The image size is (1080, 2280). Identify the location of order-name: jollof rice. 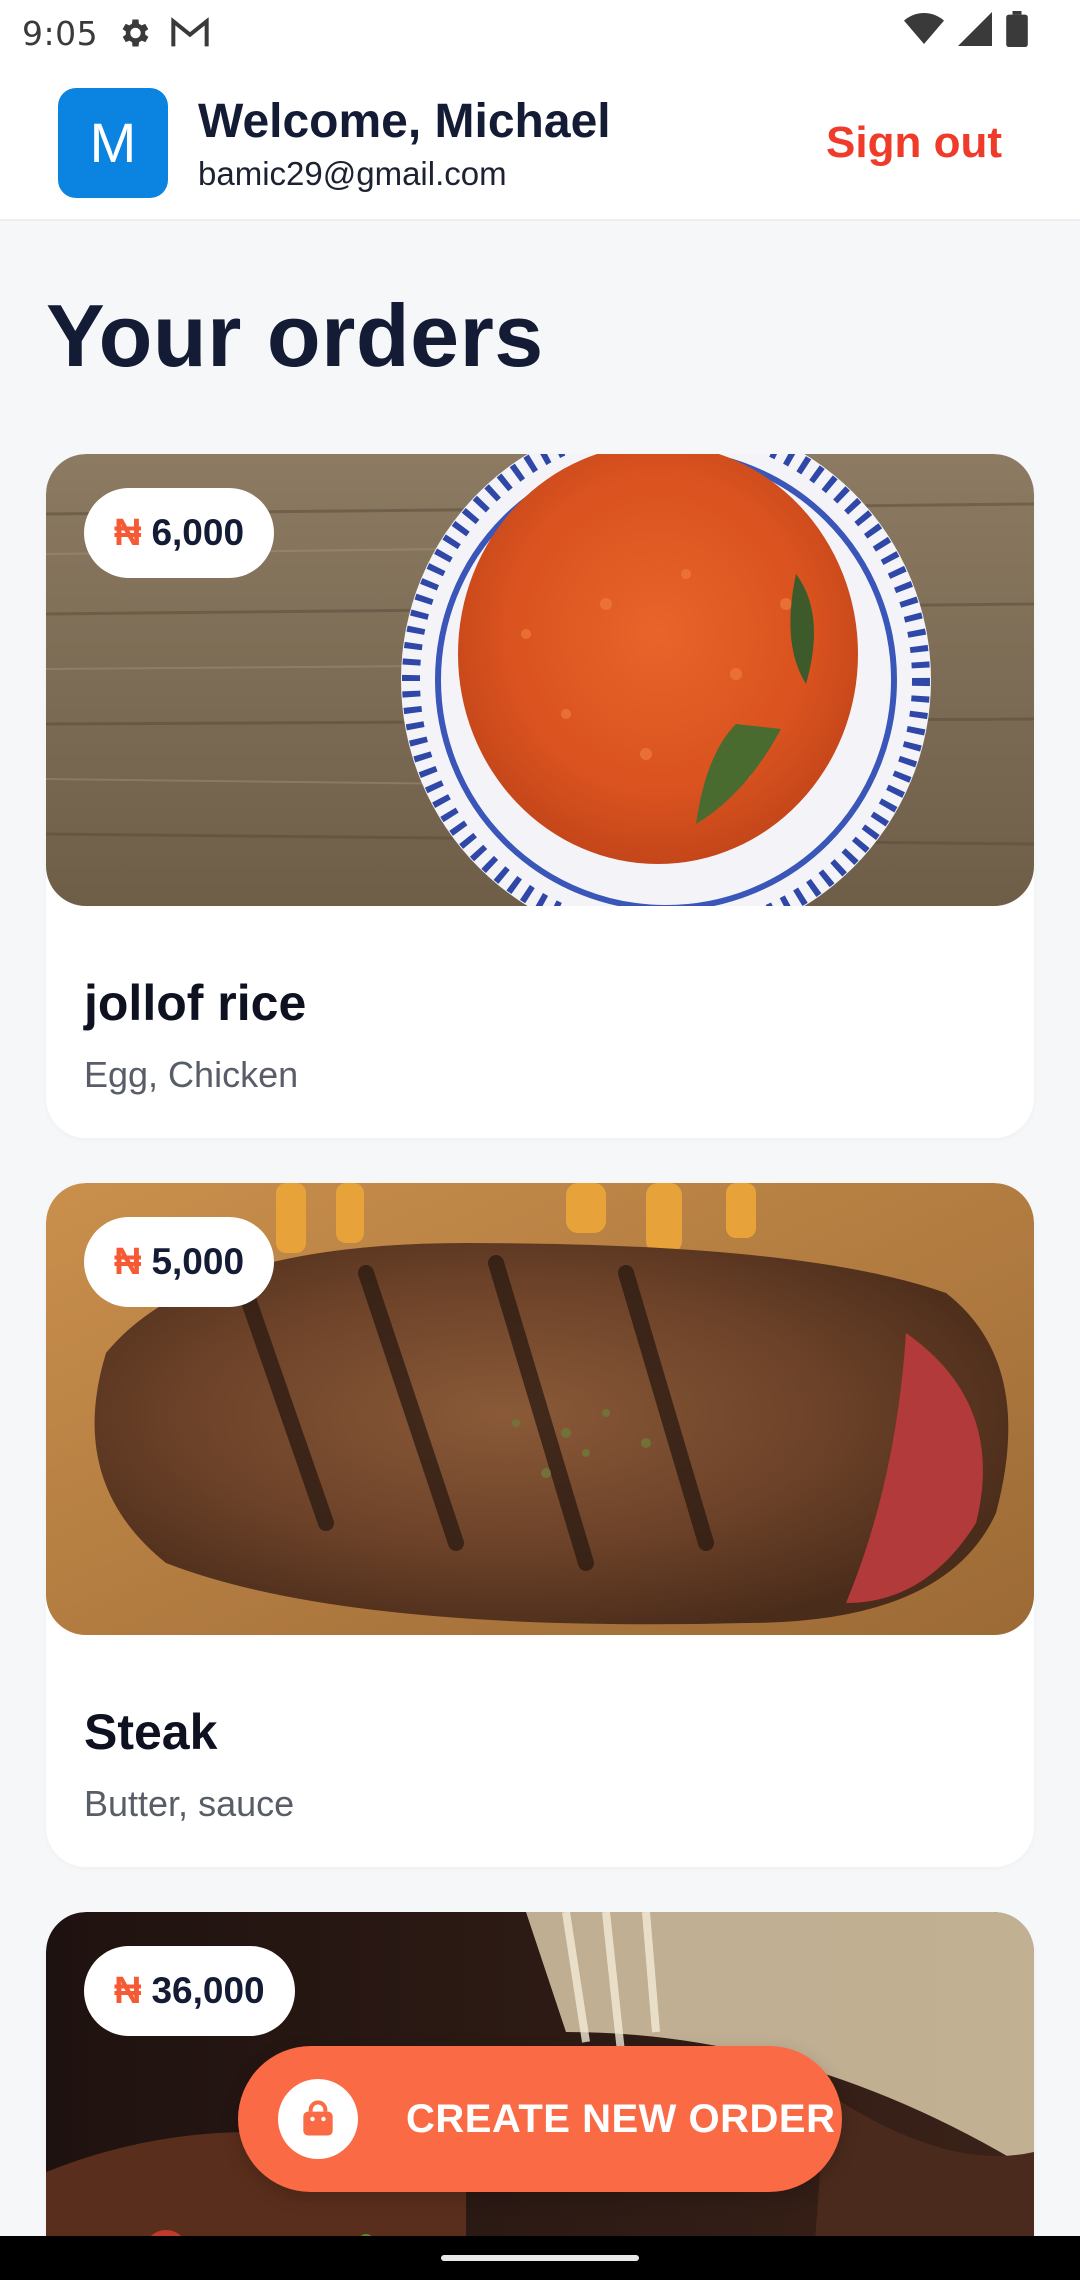
(195, 1003).